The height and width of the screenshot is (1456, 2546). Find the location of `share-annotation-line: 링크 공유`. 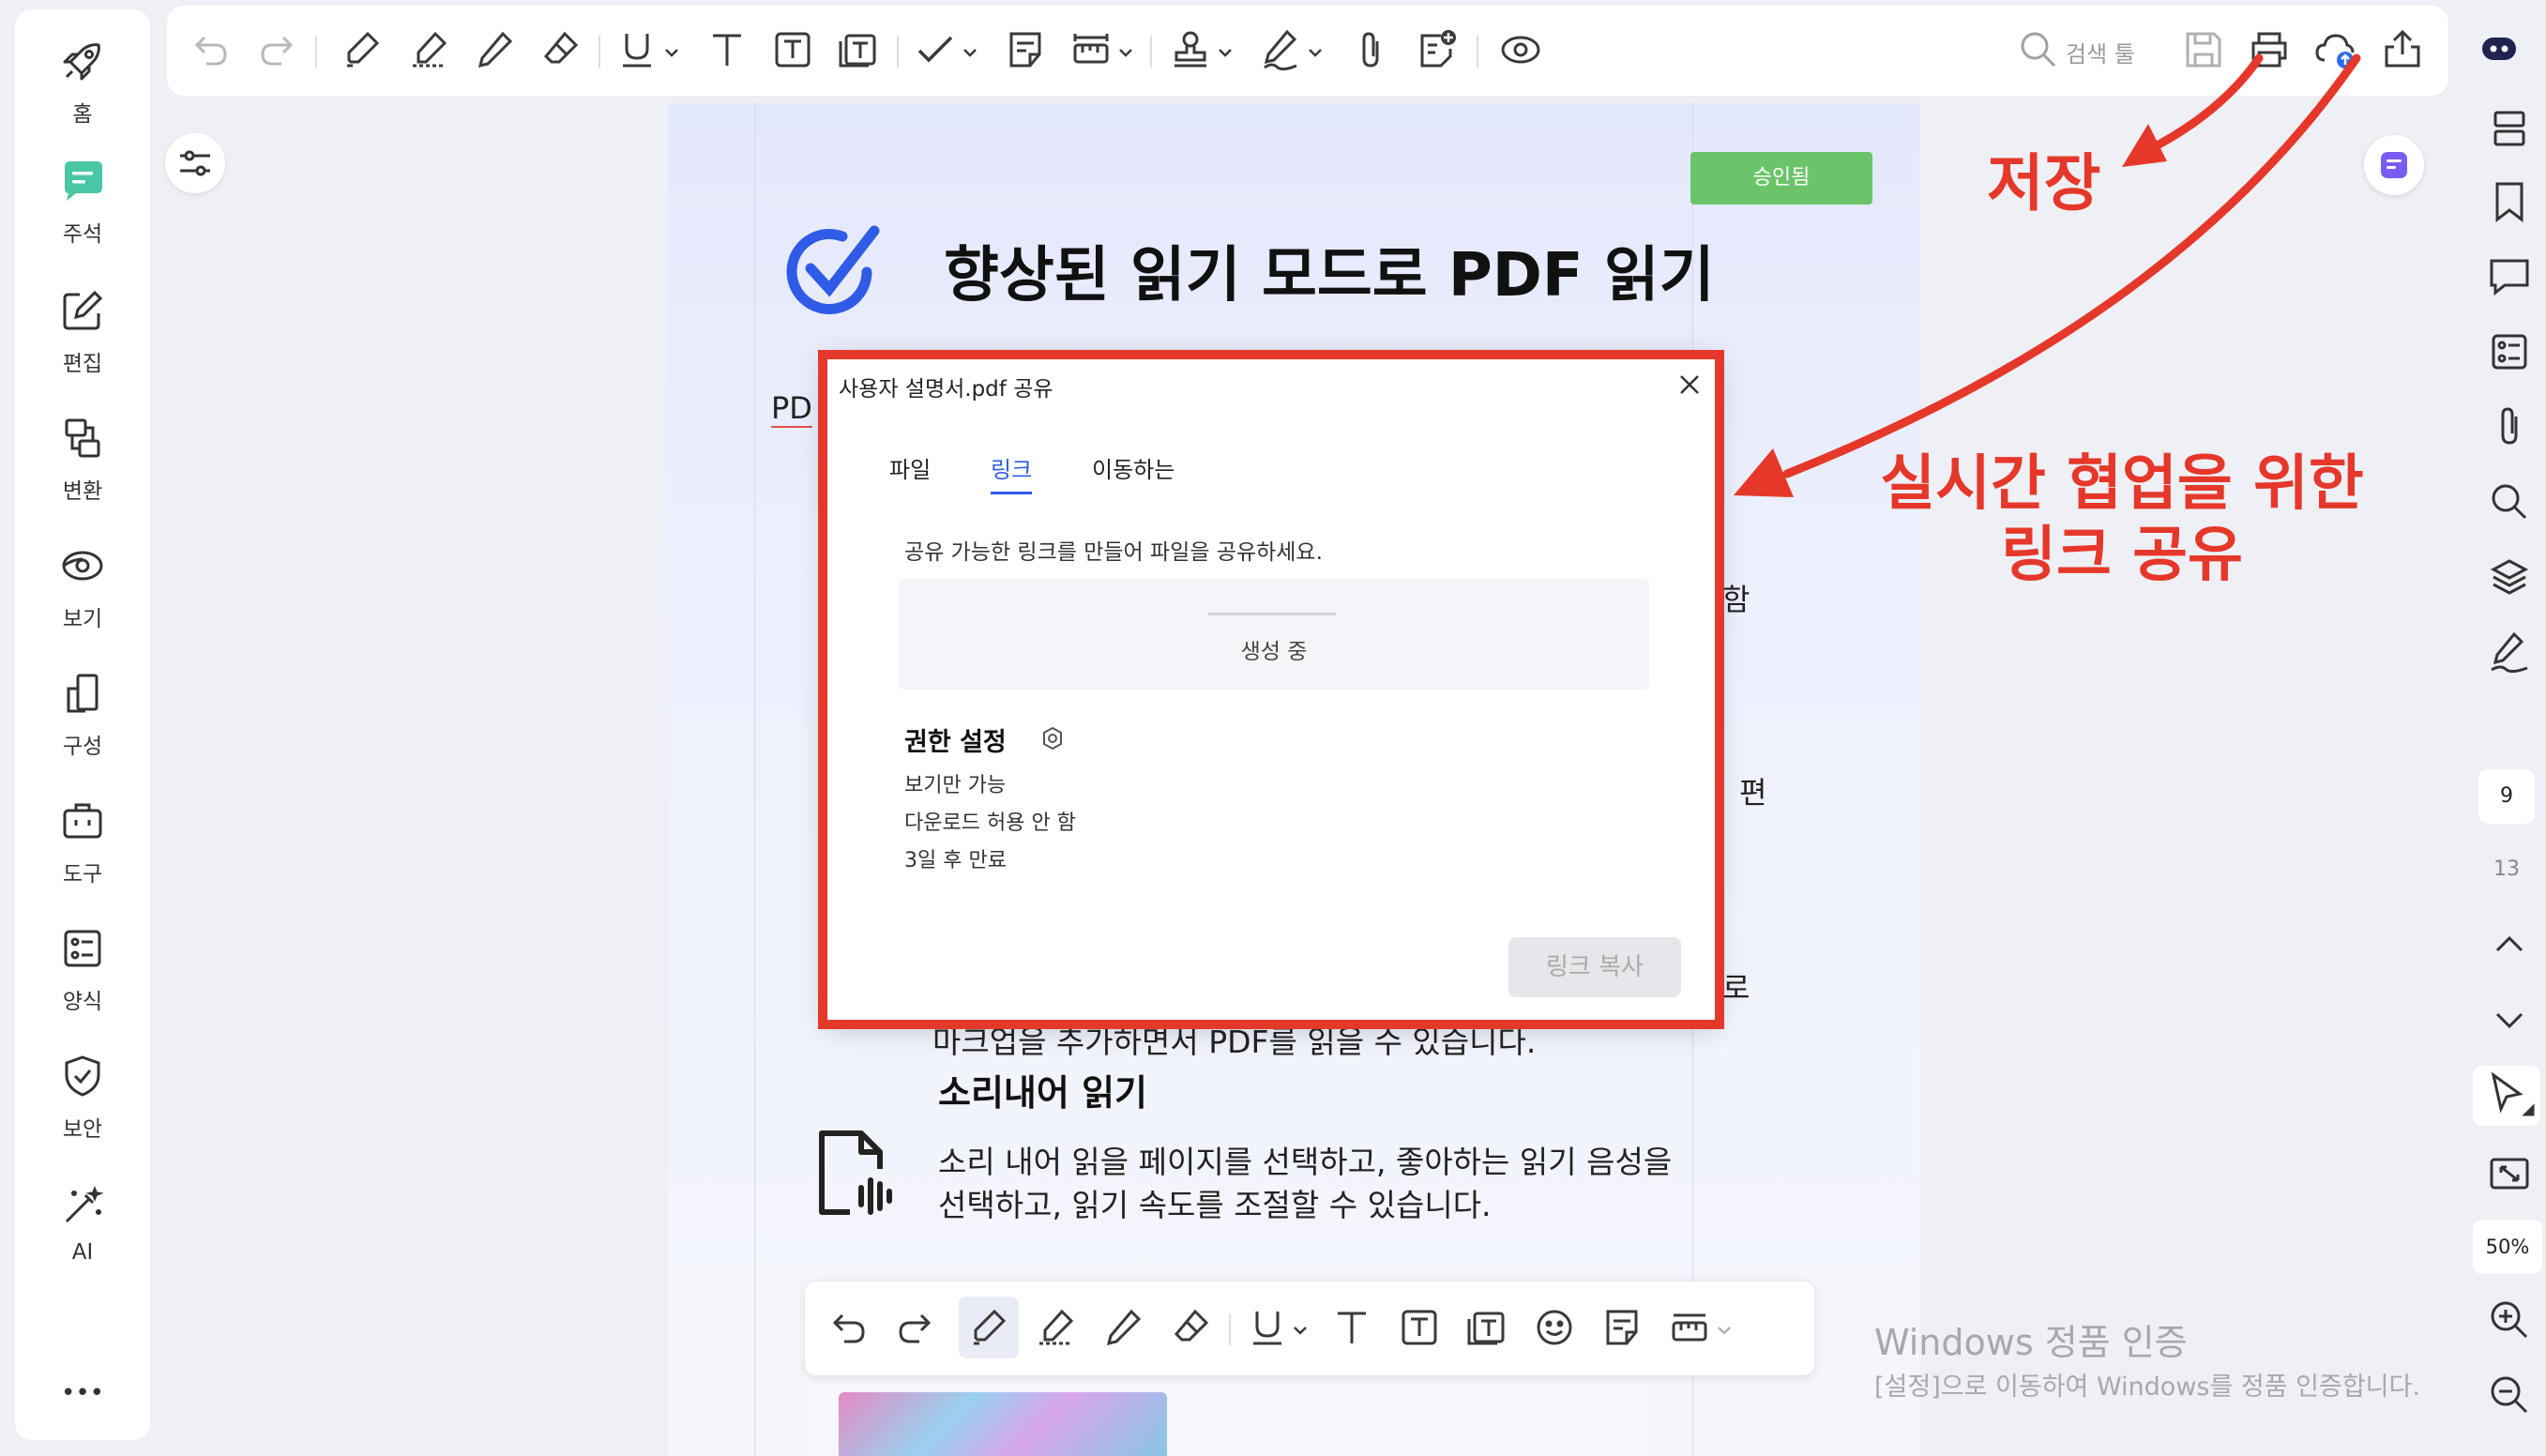

share-annotation-line: 링크 공유 is located at coordinates (2122, 555).